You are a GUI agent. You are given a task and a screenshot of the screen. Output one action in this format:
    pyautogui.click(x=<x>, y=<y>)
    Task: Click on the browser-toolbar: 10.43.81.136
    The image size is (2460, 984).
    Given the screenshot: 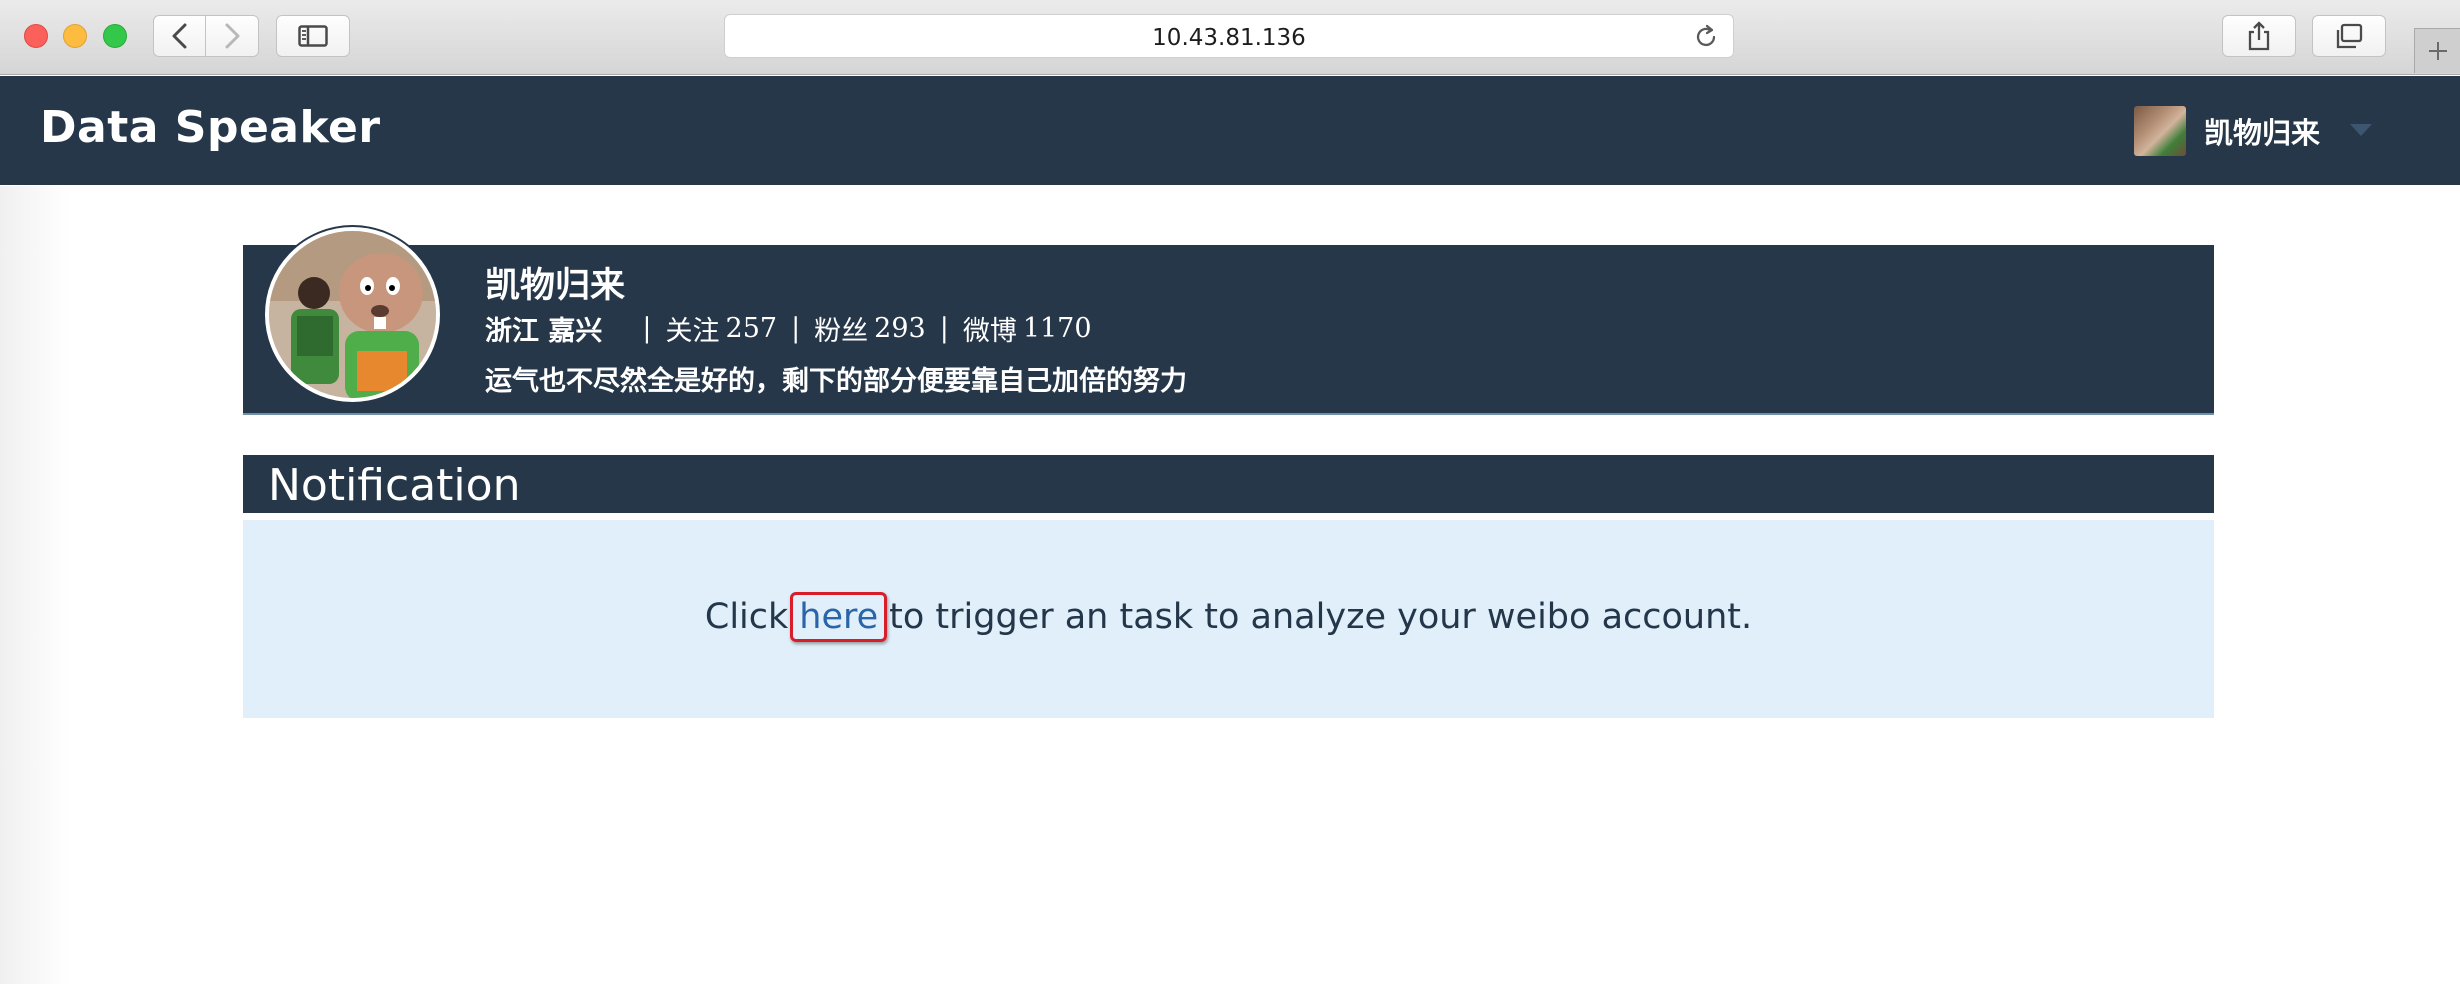 What is the action you would take?
    pyautogui.click(x=1230, y=37)
    